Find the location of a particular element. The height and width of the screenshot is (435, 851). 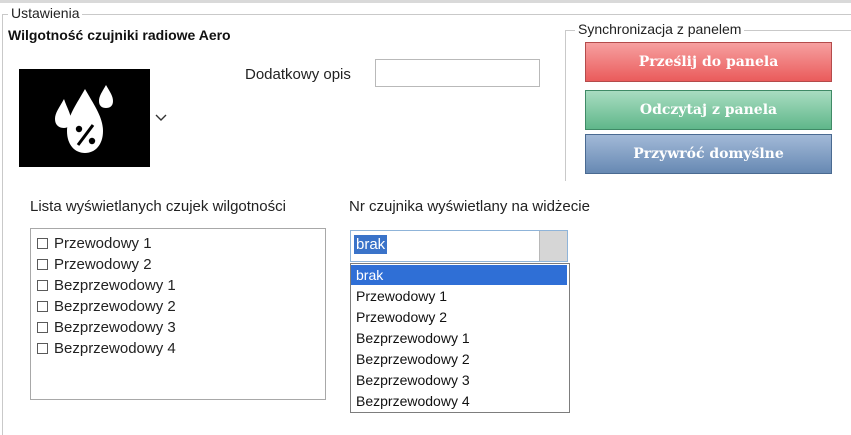

list-item-label: Bezprzewodowy 4 is located at coordinates (115, 348).